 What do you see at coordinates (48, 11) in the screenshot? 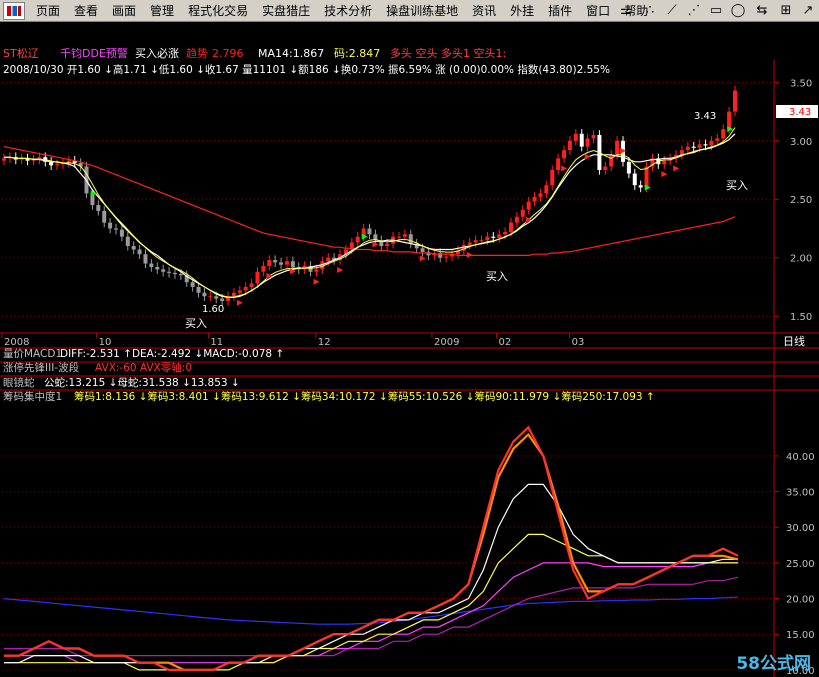
I see `menu-page: 页面` at bounding box center [48, 11].